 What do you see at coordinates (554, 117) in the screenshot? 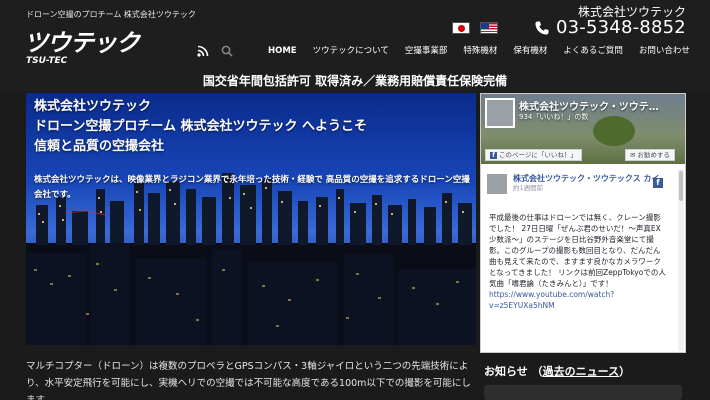
I see `fb-like-count: 934「いいね！」の数` at bounding box center [554, 117].